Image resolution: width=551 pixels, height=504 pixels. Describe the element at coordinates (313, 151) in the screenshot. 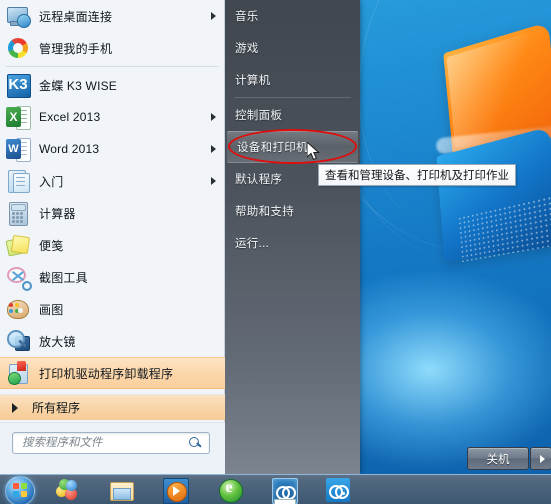

I see `mouse-cursor` at that location.